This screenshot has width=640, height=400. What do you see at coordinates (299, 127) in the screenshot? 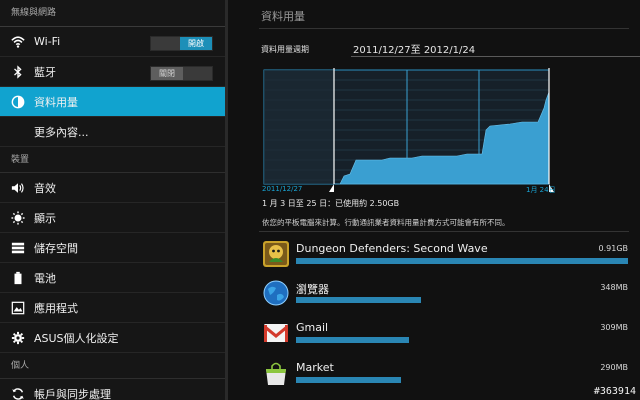
I see `chart-excluded-region` at bounding box center [299, 127].